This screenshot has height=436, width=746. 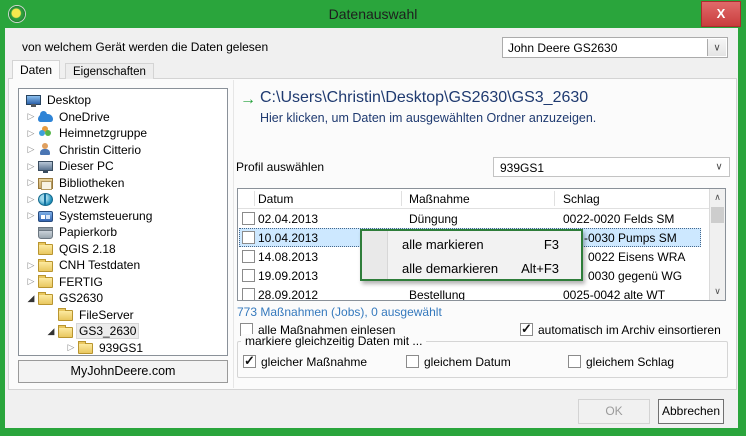 What do you see at coordinates (373, 14) in the screenshot?
I see `title-bar: Datenauswahl` at bounding box center [373, 14].